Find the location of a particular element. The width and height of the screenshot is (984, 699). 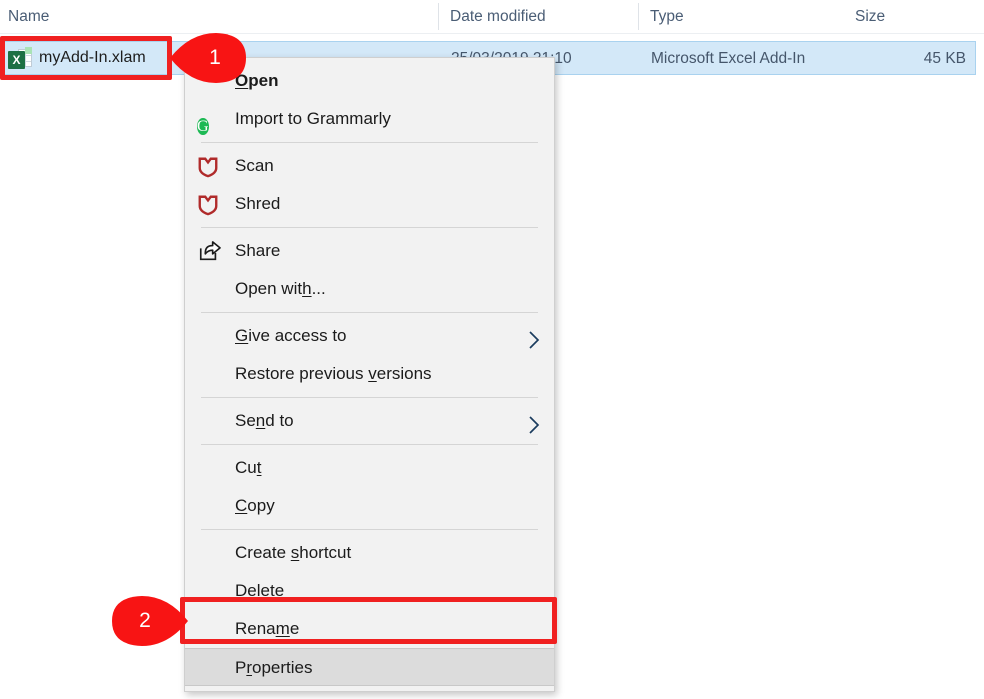

column-header-size: Size is located at coordinates (870, 16).